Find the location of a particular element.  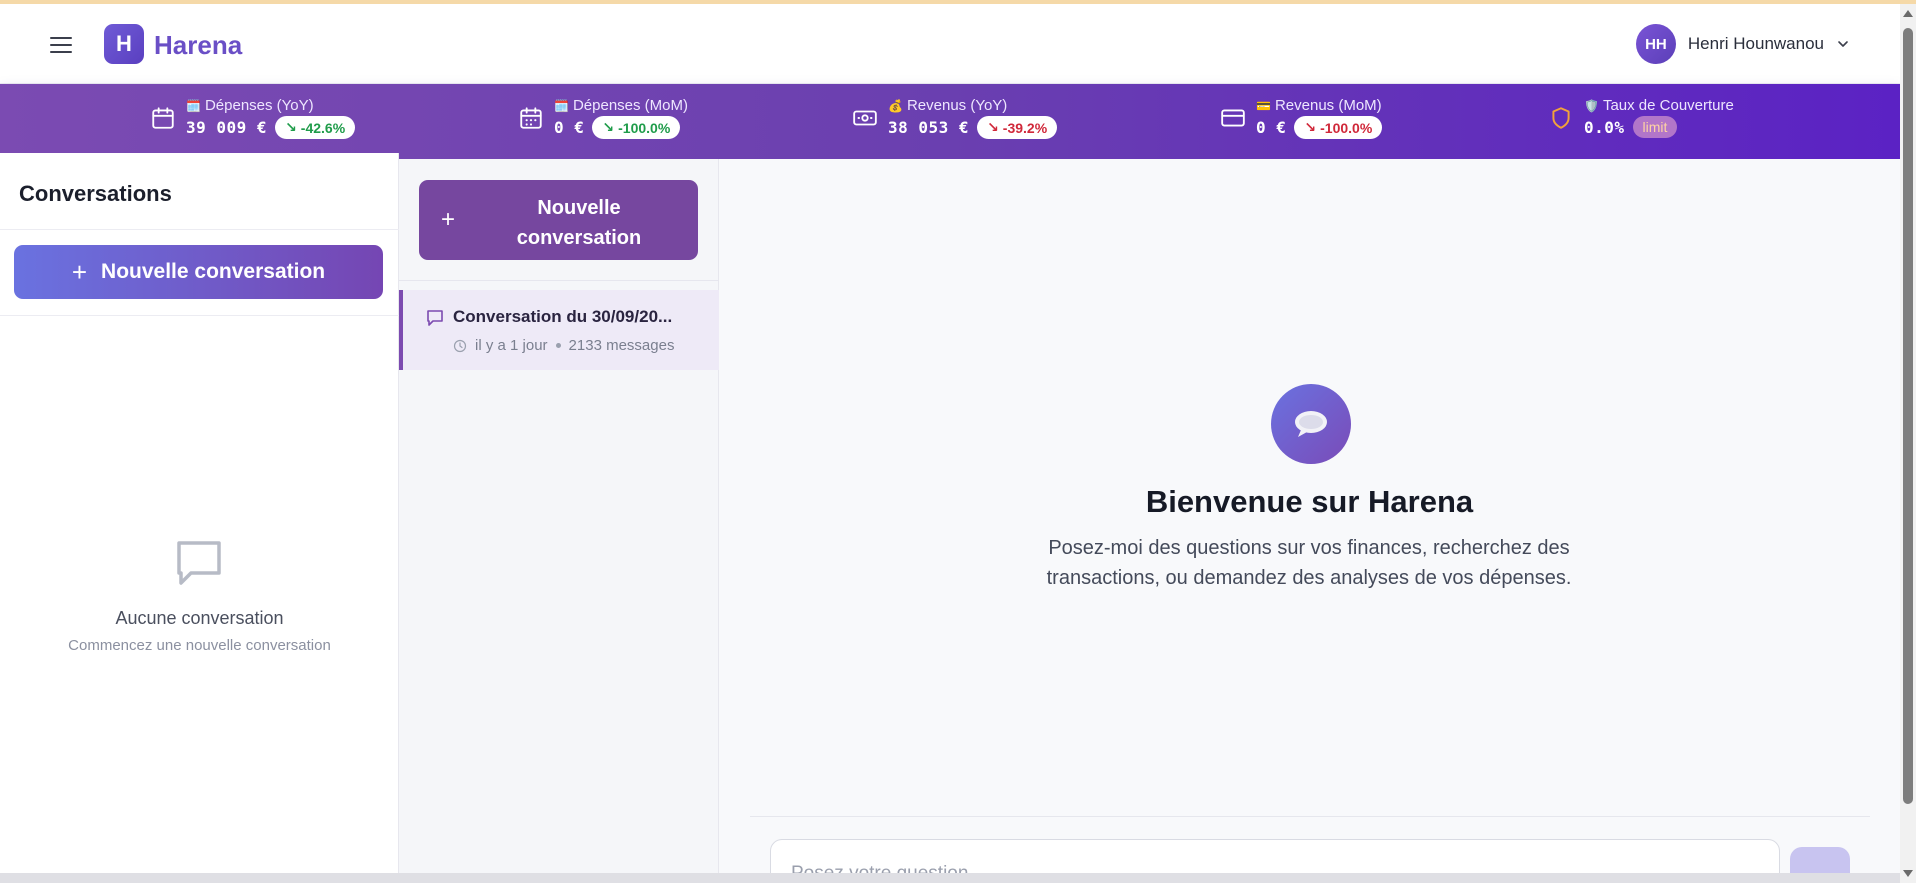

stat-emoji: 🛡️ is located at coordinates (1591, 105).